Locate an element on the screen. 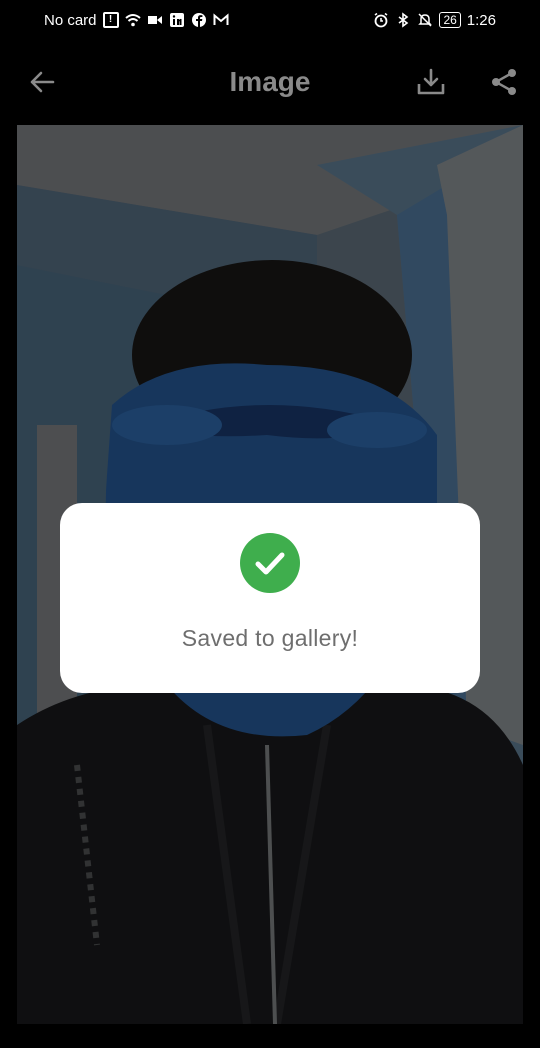 The height and width of the screenshot is (1048, 540). share-icon is located at coordinates (504, 82).